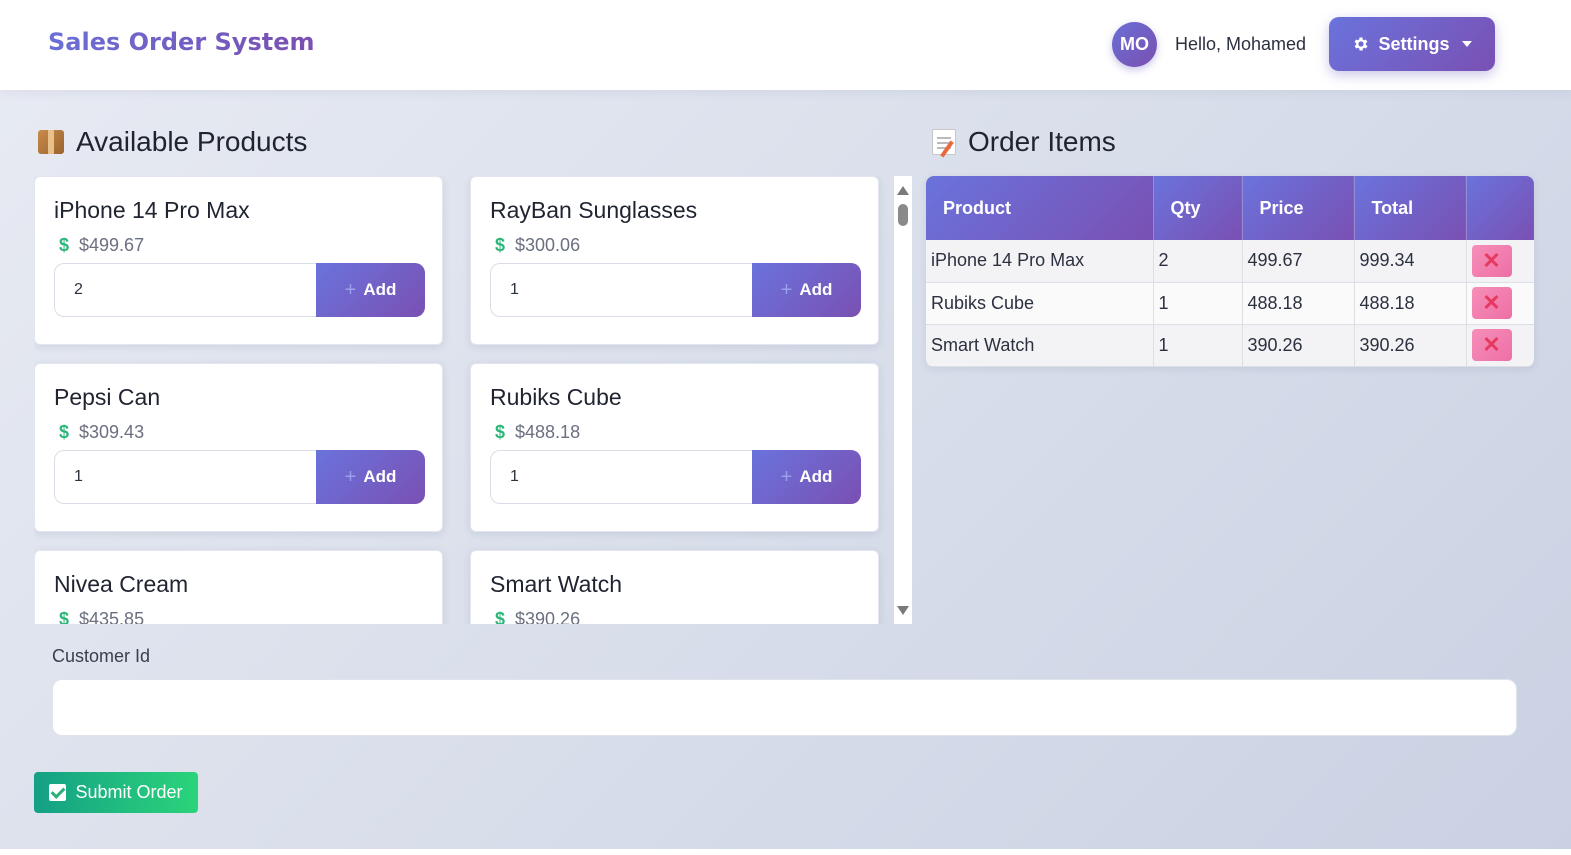 This screenshot has height=855, width=1571. What do you see at coordinates (238, 447) in the screenshot?
I see `product-card: Pepsi Can $ $309.43 1 + Add` at bounding box center [238, 447].